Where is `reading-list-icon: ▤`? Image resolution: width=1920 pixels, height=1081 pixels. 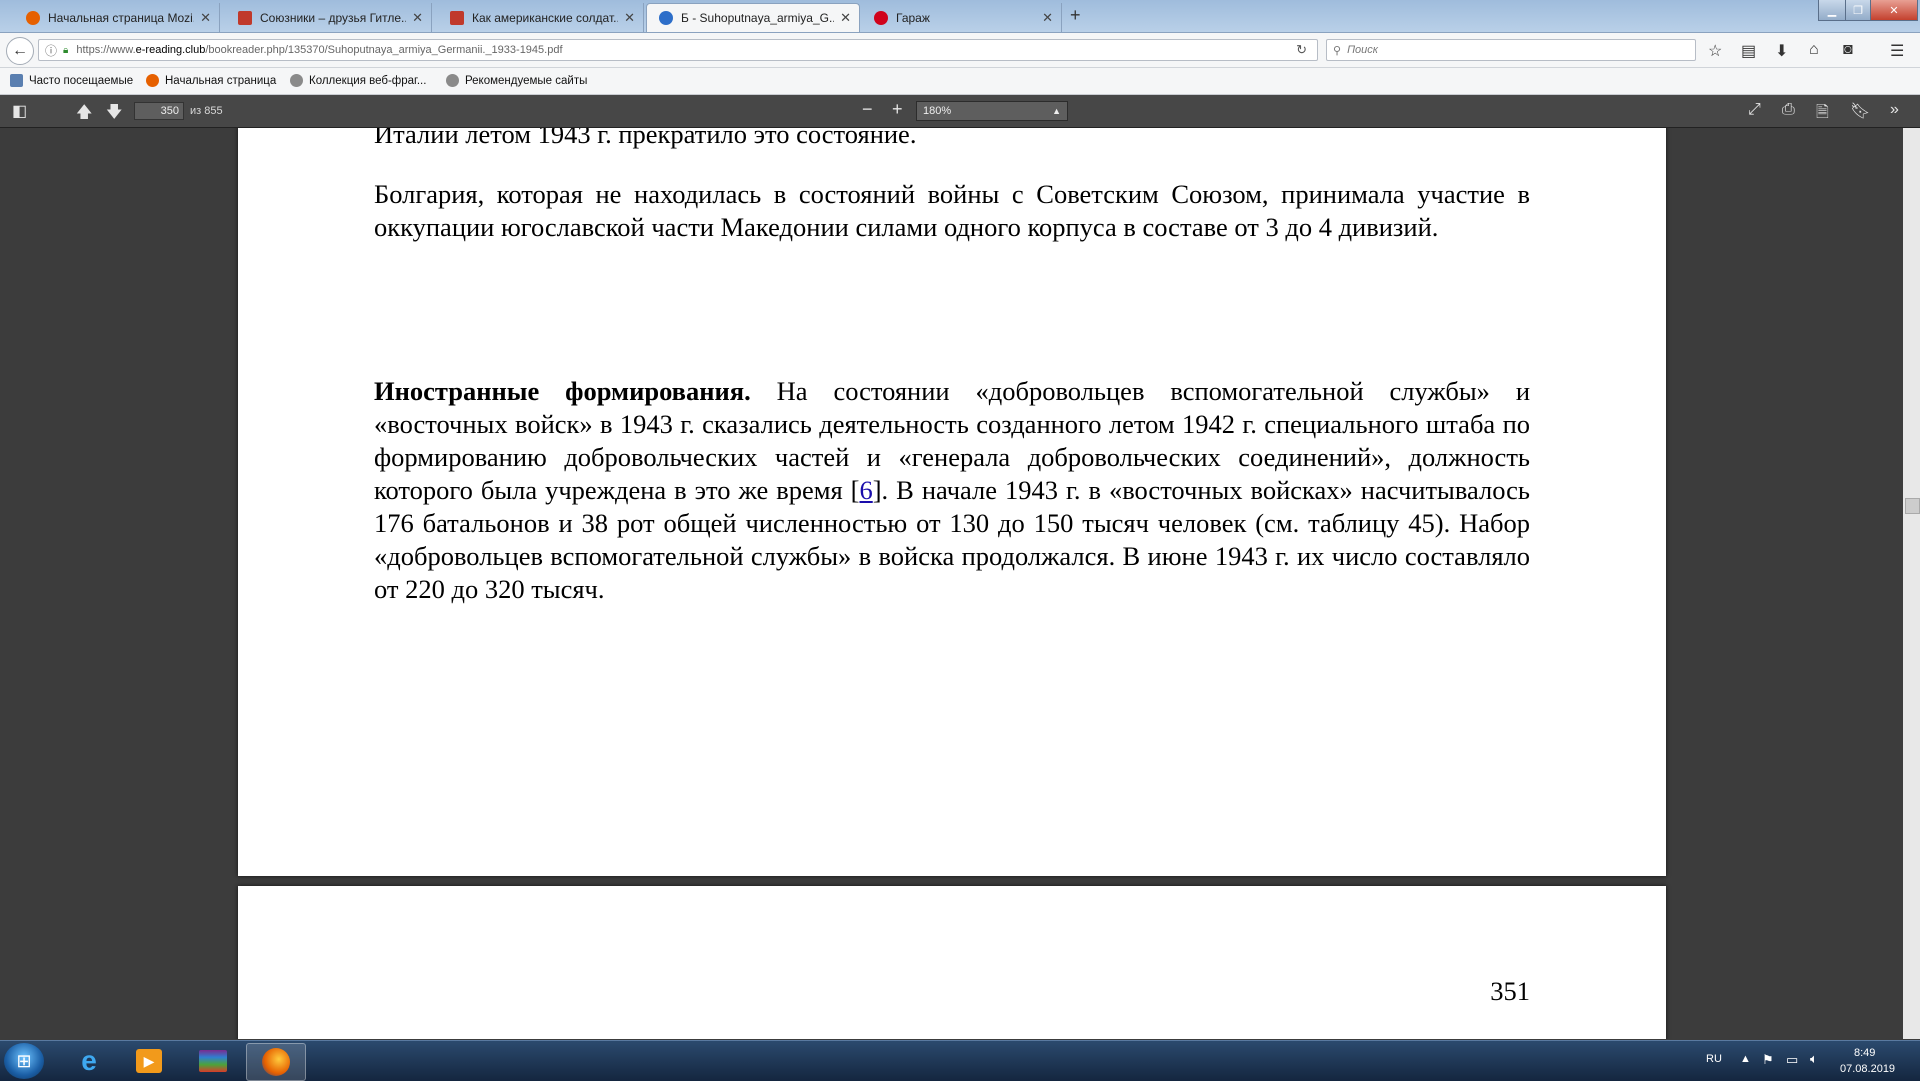
reading-list-icon: ▤ is located at coordinates (1748, 51).